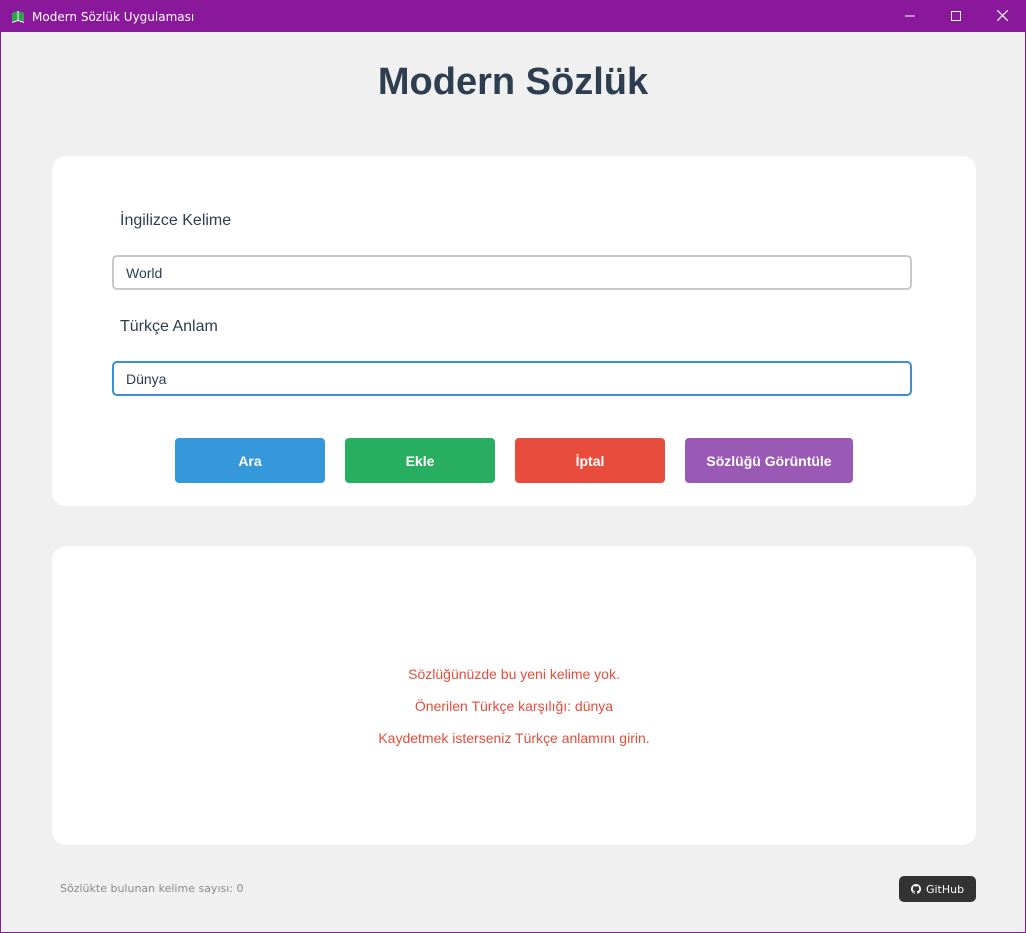 This screenshot has width=1026, height=933. Describe the element at coordinates (945, 889) in the screenshot. I see `github-label: GitHub` at that location.